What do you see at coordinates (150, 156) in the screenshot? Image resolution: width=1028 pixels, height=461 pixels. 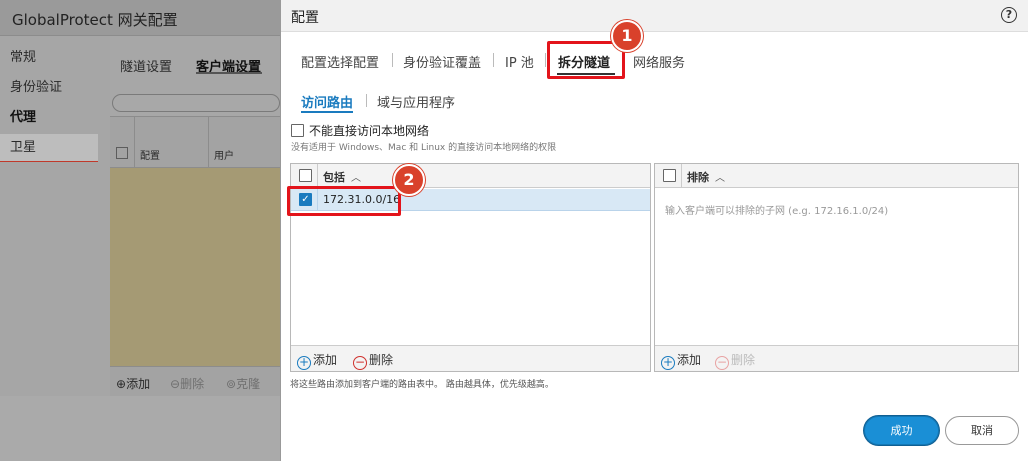 I see `bg-col-config: 配置` at bounding box center [150, 156].